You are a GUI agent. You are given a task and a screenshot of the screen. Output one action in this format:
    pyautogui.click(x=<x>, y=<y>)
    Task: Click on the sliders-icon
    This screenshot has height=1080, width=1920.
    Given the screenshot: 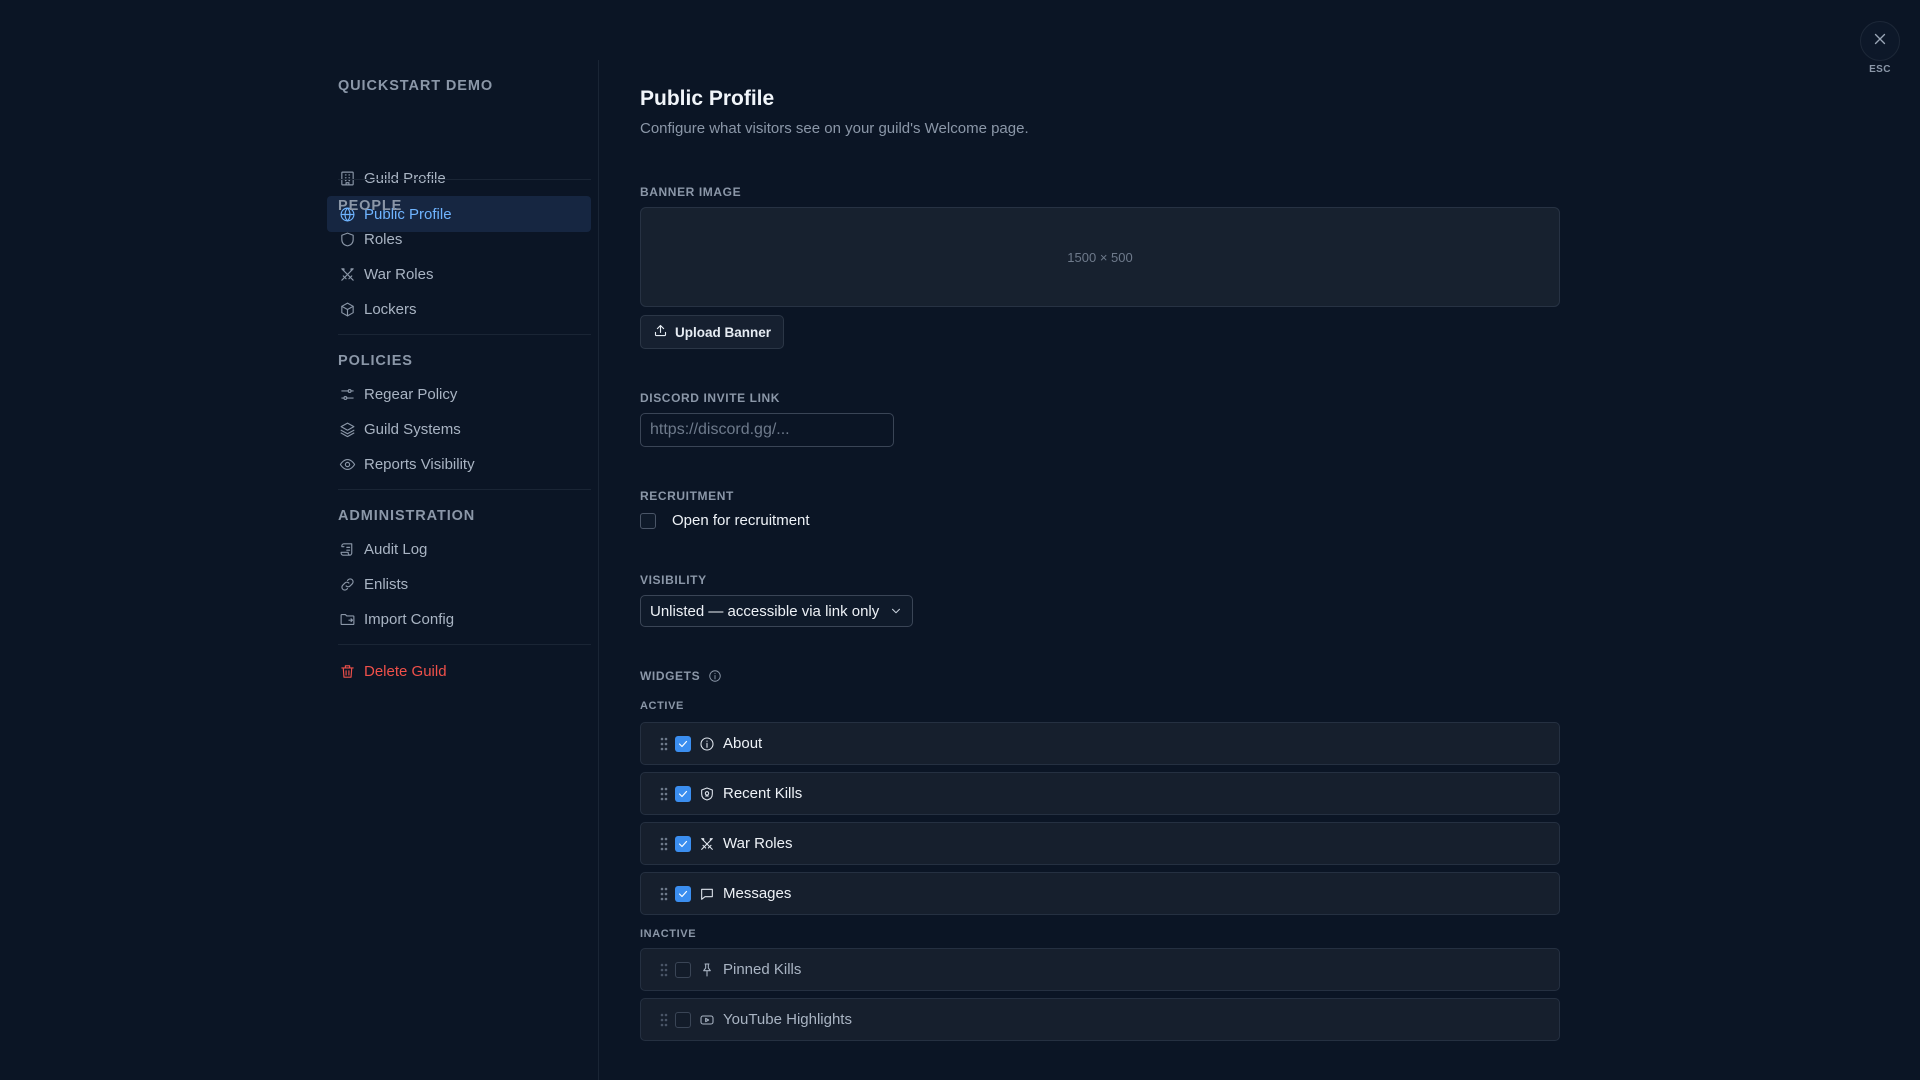 What is the action you would take?
    pyautogui.click(x=347, y=394)
    